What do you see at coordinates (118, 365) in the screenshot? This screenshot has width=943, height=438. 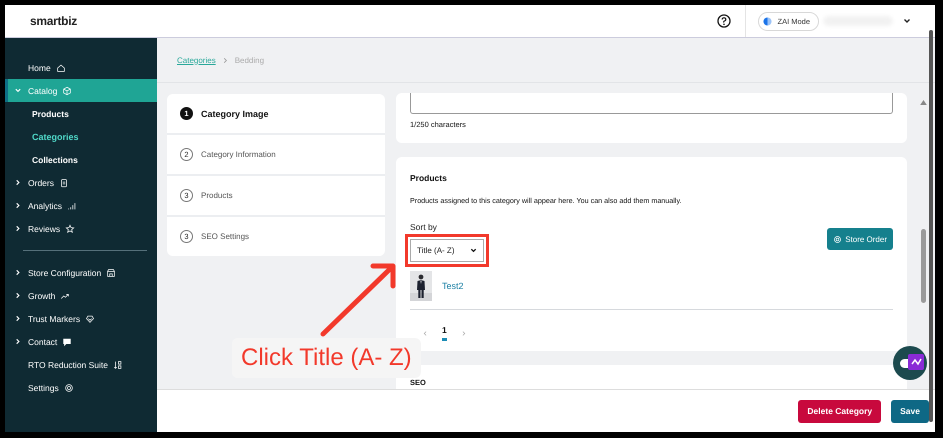 I see `sort-icon` at bounding box center [118, 365].